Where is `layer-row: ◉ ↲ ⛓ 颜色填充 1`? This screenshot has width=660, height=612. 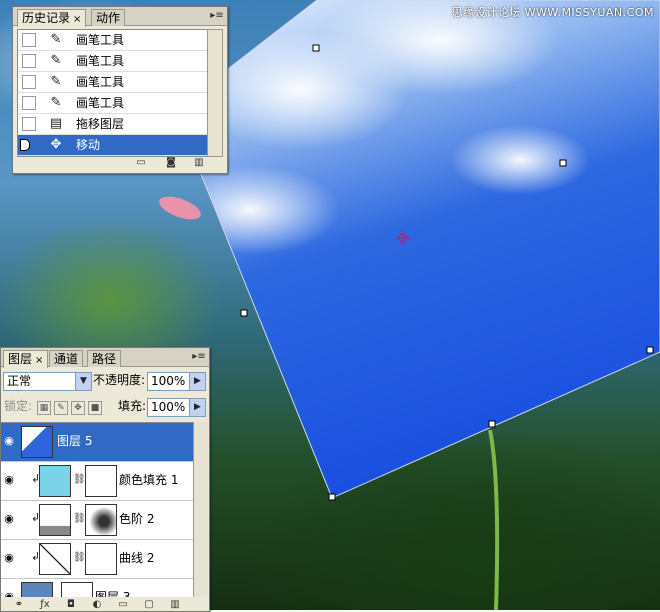
layer-row: ◉ ↲ ⛓ 颜色填充 1 is located at coordinates (97, 481).